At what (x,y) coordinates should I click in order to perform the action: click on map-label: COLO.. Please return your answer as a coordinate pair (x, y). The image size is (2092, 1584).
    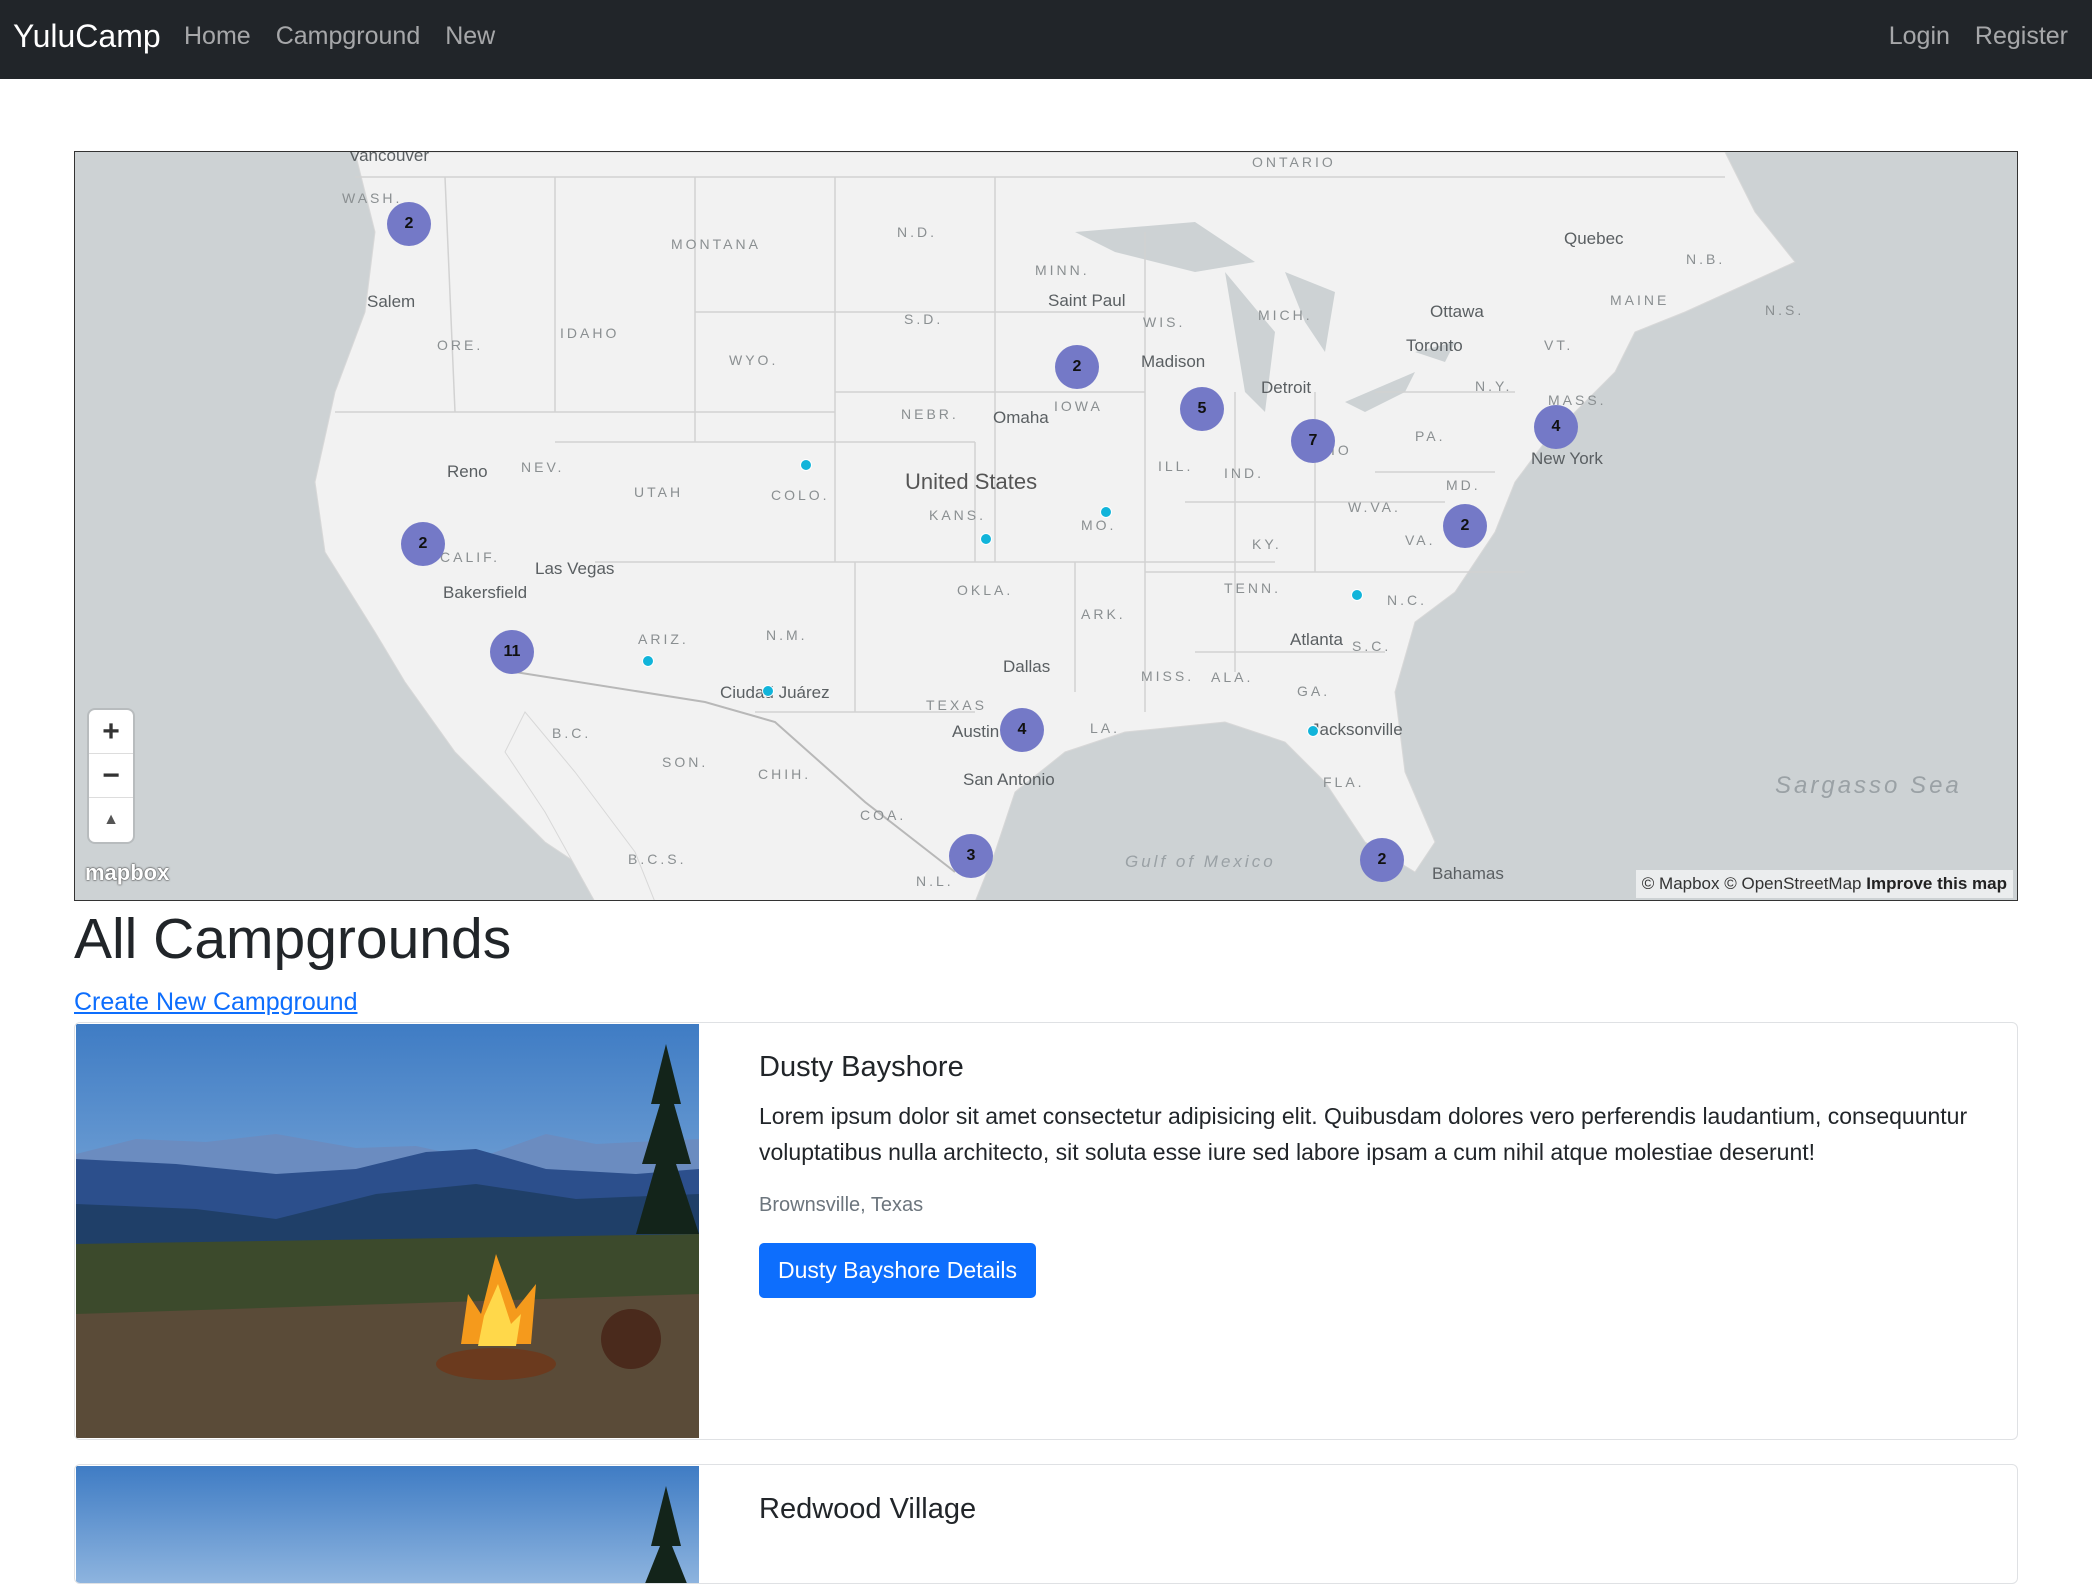
    Looking at the image, I should click on (800, 495).